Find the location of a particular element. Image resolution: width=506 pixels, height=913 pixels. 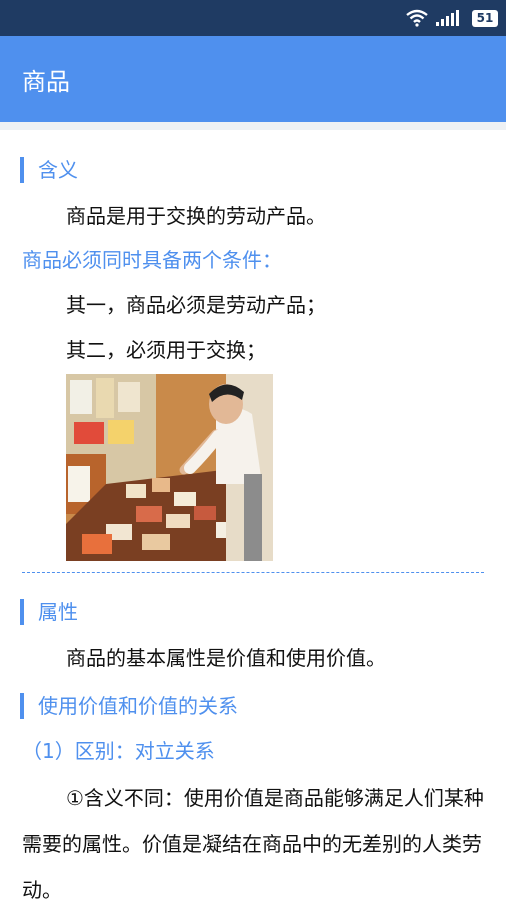

condition-1-text: 其一，商品必须是劳动产品； is located at coordinates (196, 305).